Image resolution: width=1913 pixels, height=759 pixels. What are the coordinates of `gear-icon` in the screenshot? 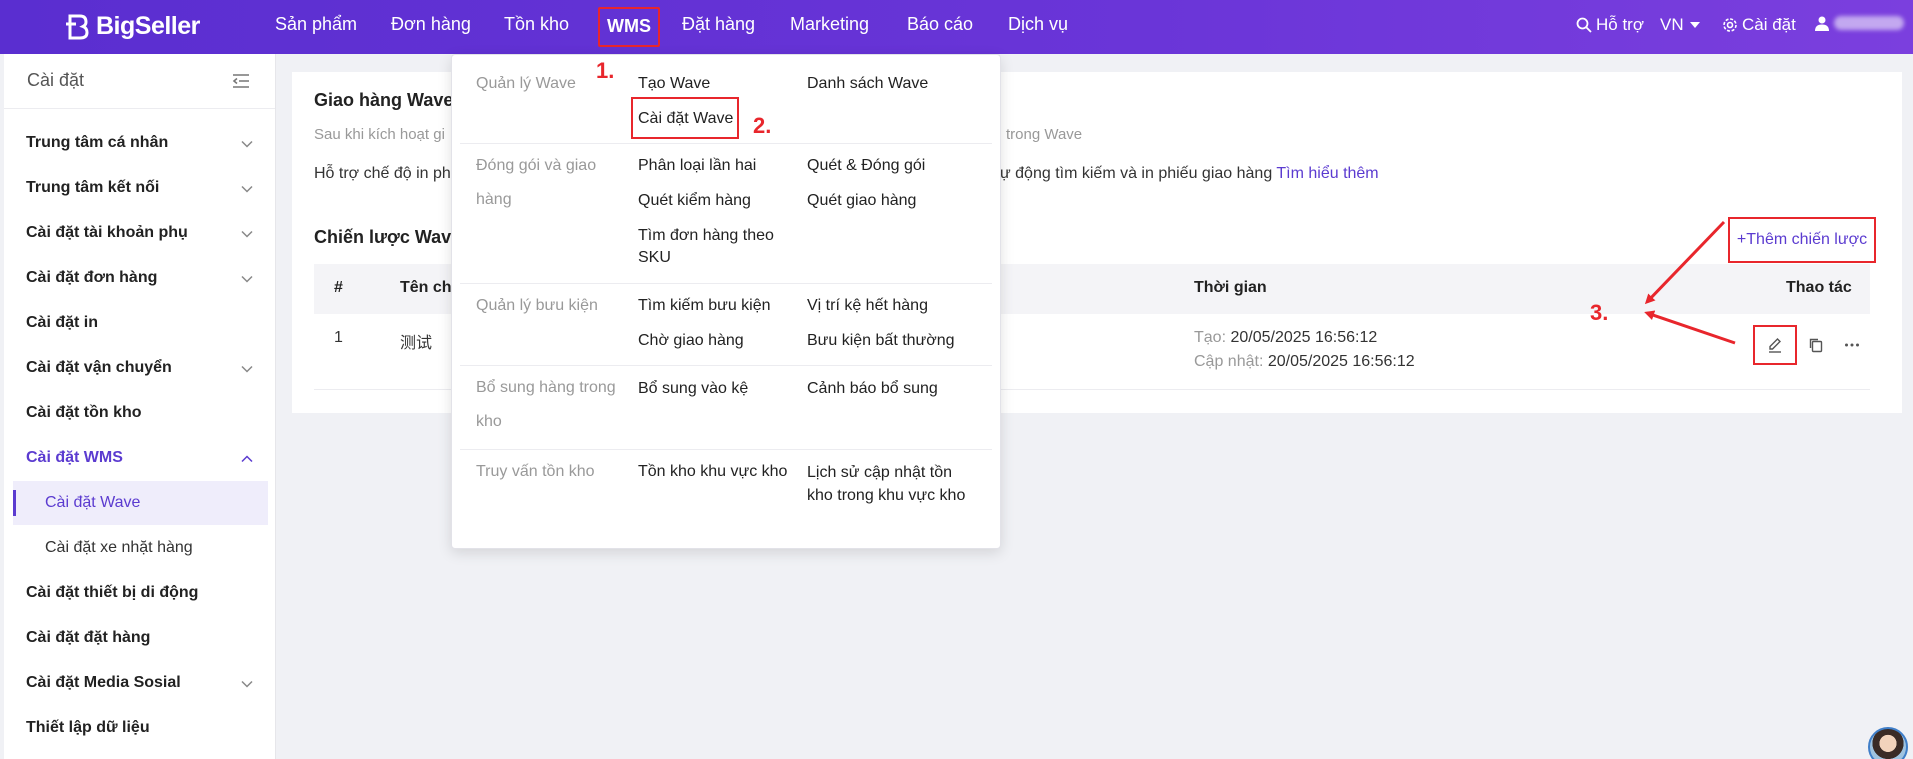 It's located at (1730, 25).